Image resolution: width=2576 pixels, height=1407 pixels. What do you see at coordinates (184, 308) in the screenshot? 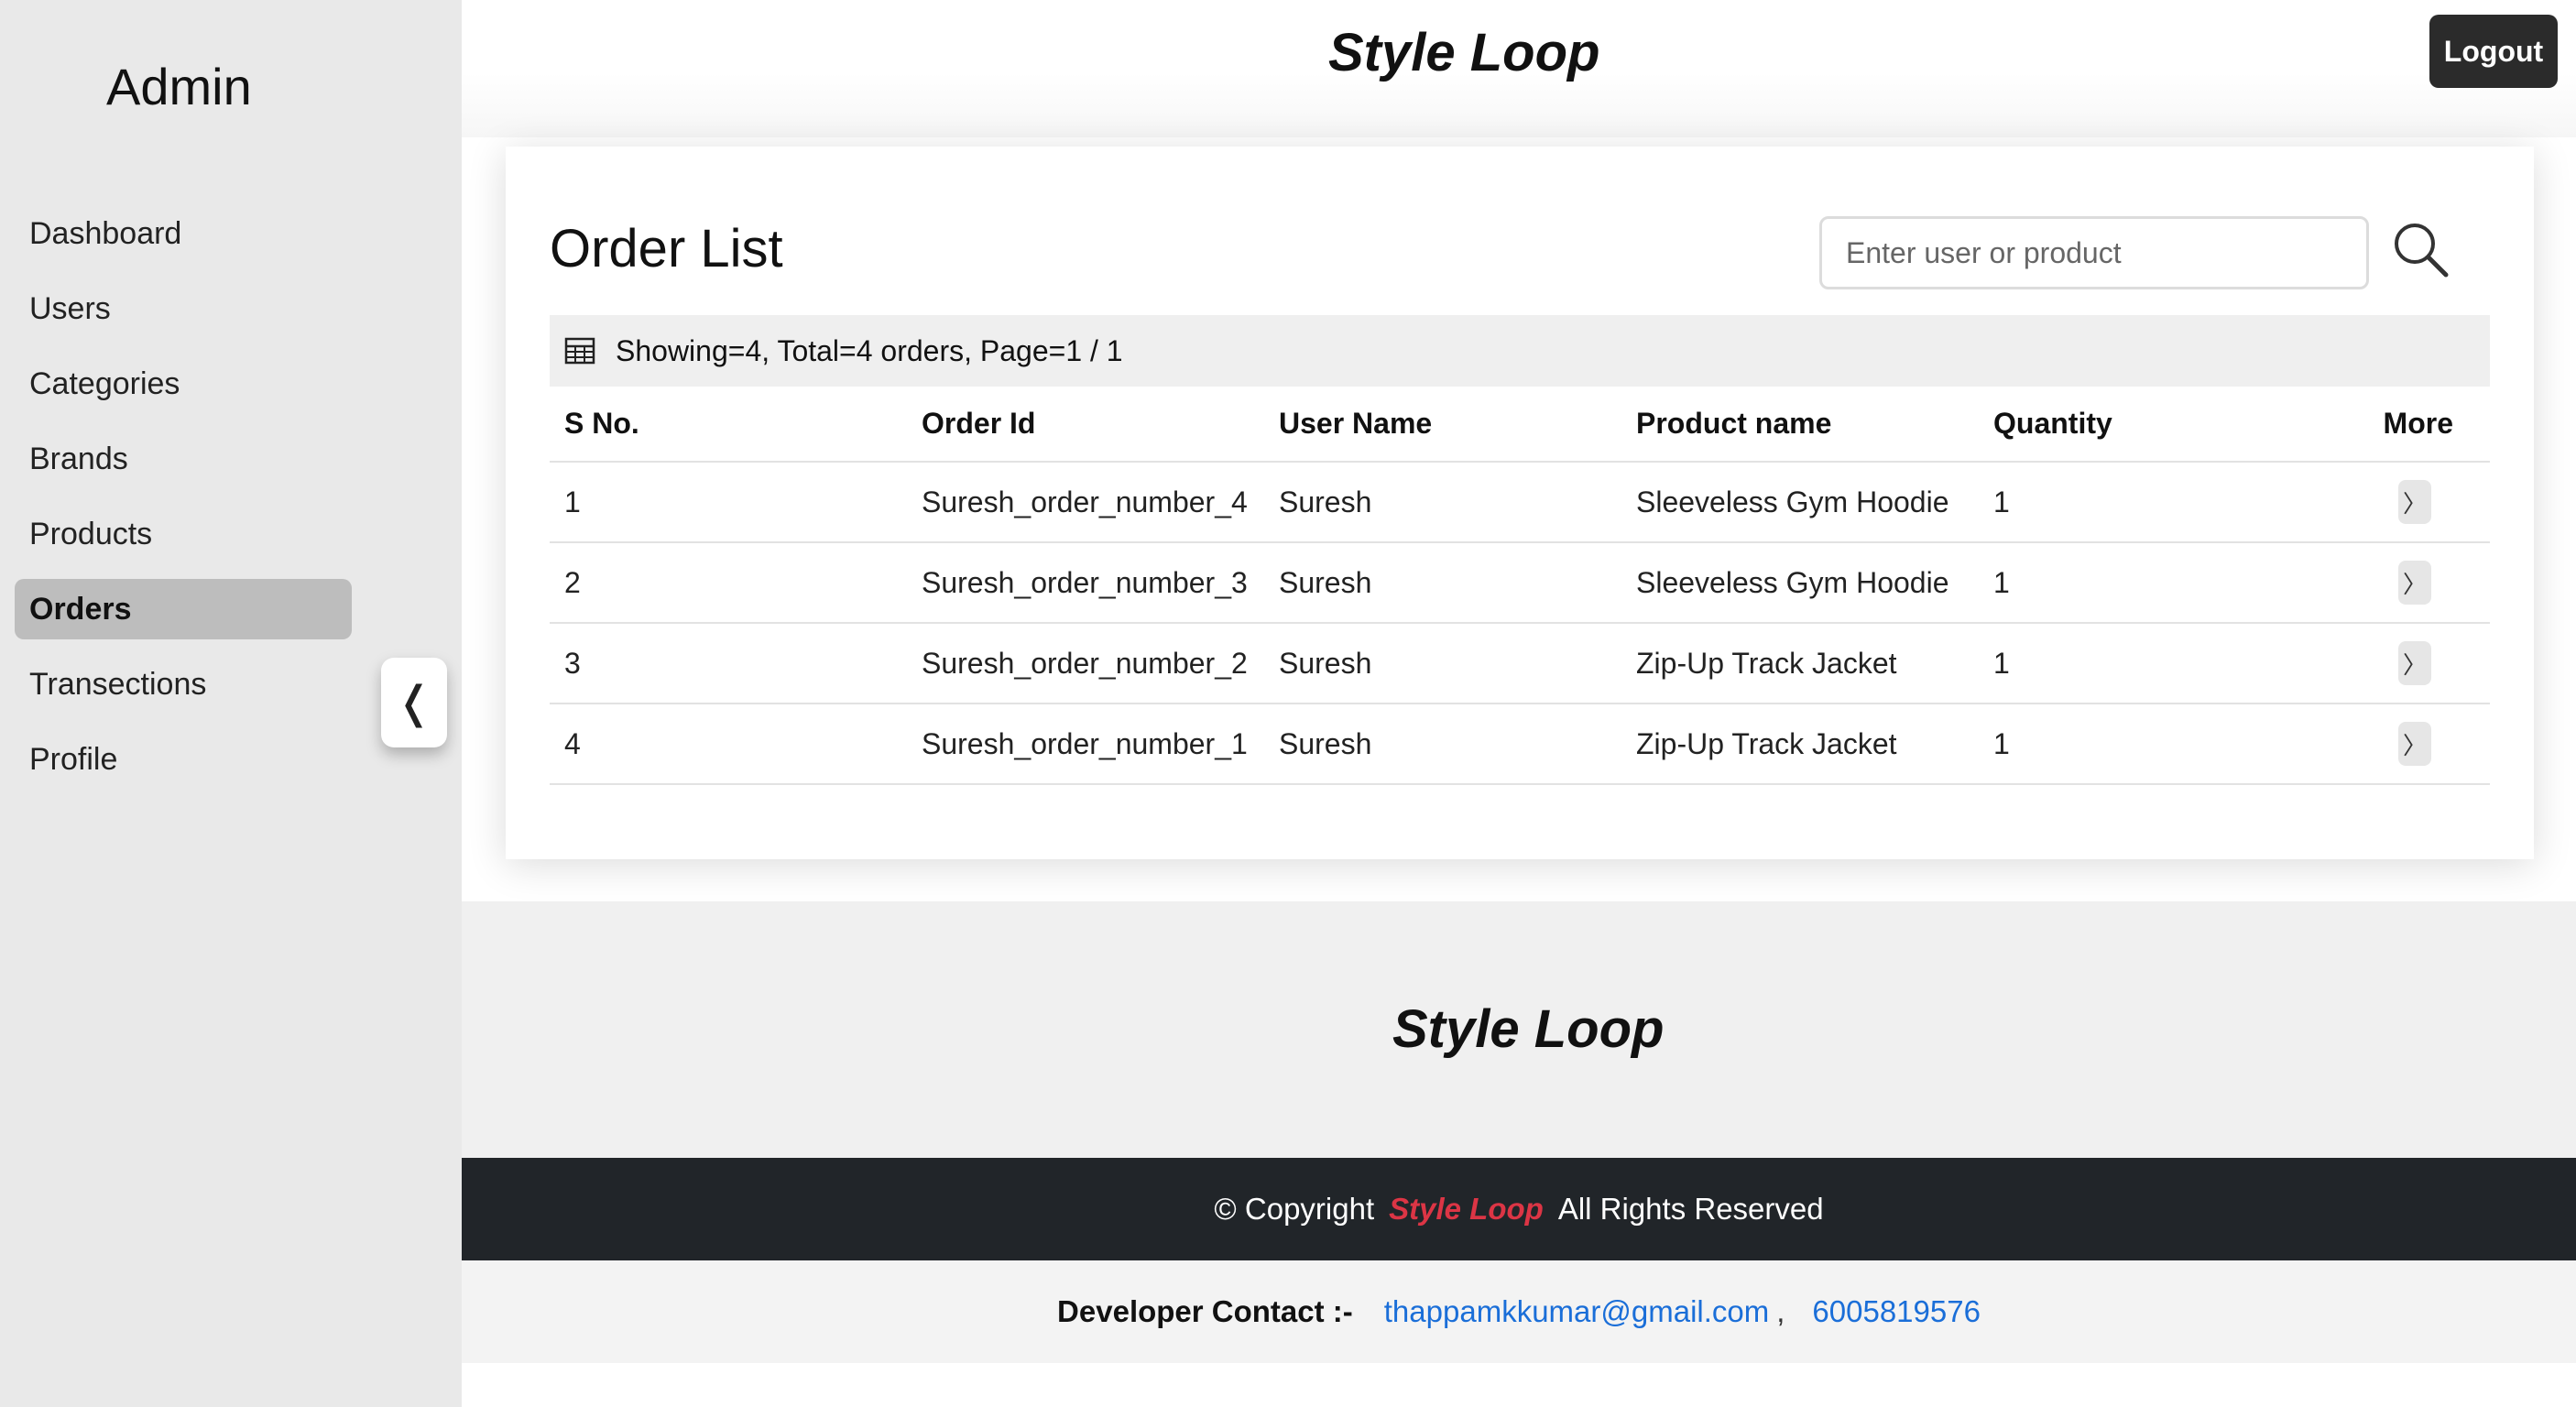
I see `sidebar-item-users: Users` at bounding box center [184, 308].